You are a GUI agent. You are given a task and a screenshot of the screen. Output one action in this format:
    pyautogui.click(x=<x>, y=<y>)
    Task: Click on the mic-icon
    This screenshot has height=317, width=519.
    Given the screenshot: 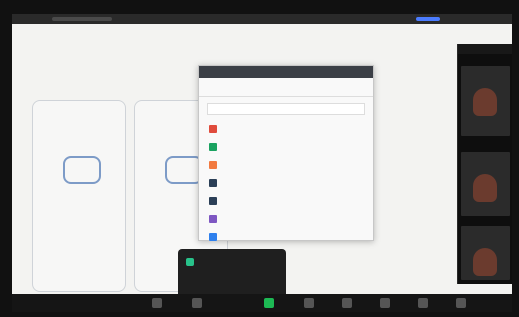 What is the action you would take?
    pyautogui.click(x=157, y=303)
    